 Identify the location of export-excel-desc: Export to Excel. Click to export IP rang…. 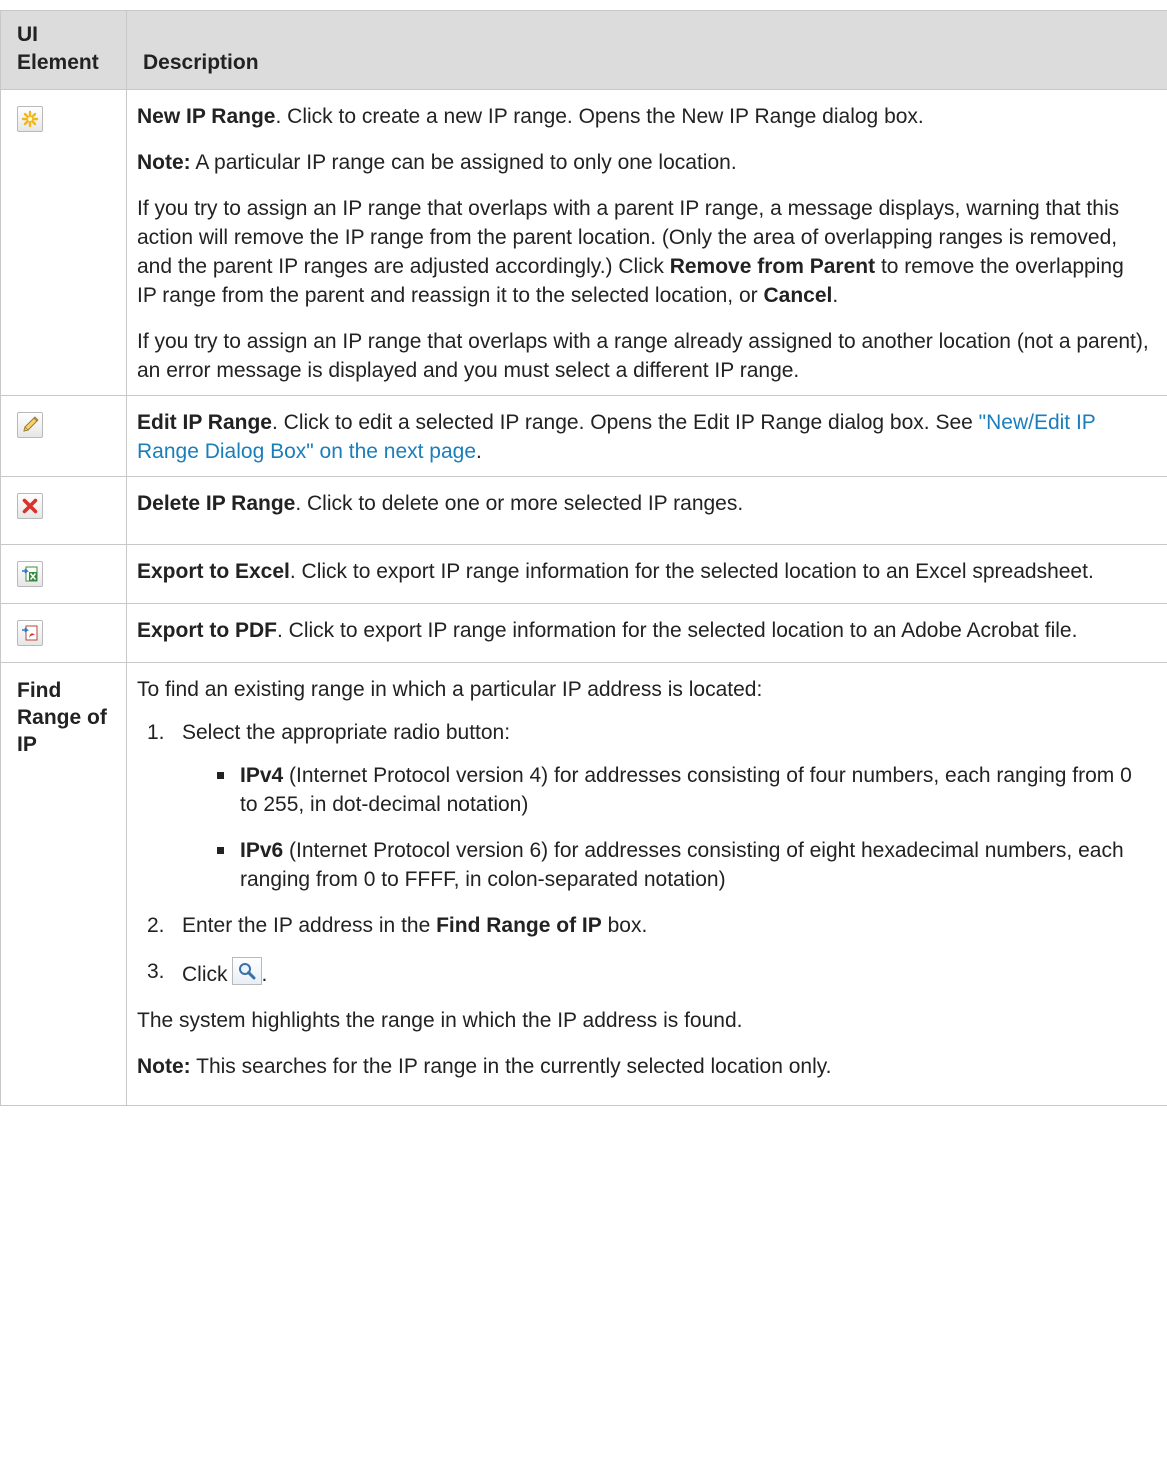
(615, 571).